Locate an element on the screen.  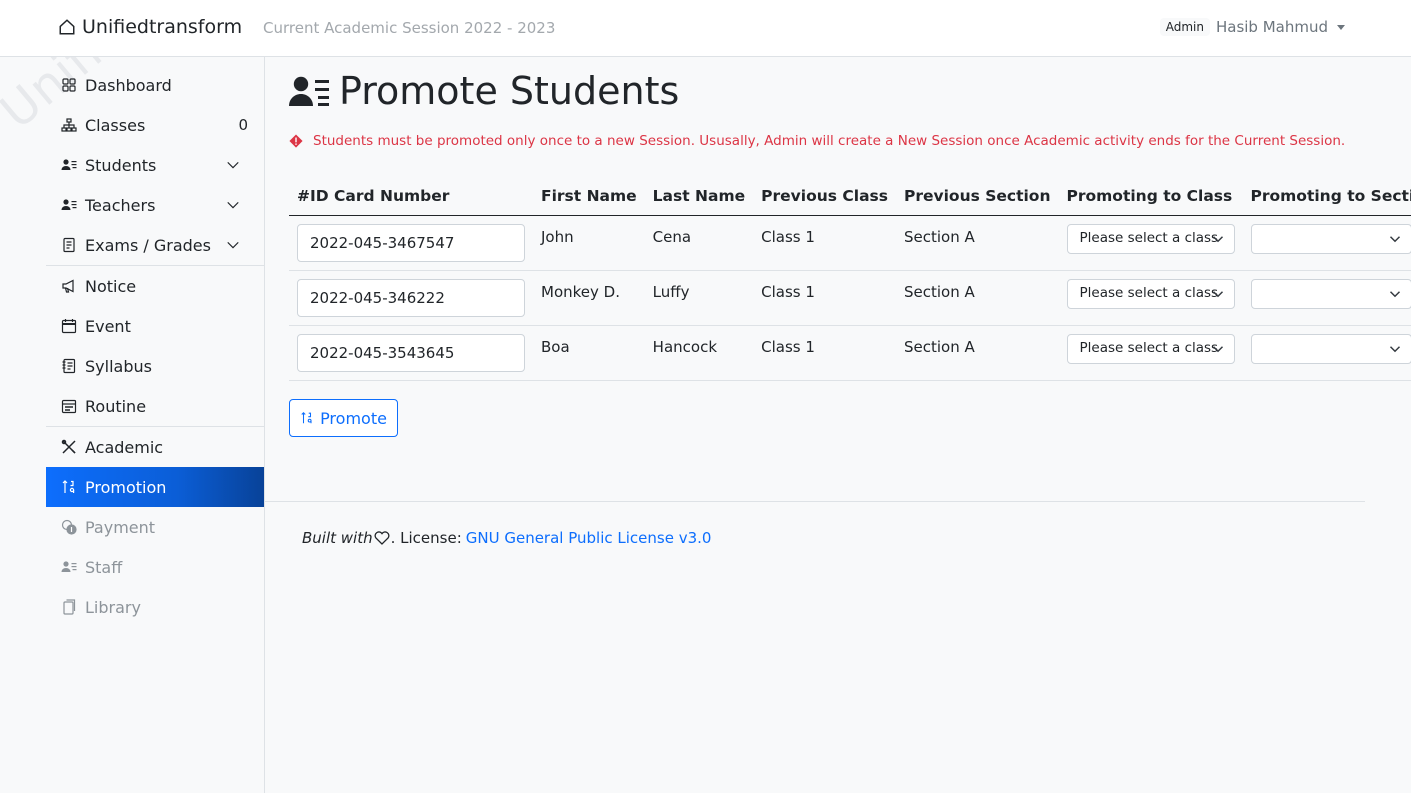
previous-class-cell: Class 1 is located at coordinates (824, 353).